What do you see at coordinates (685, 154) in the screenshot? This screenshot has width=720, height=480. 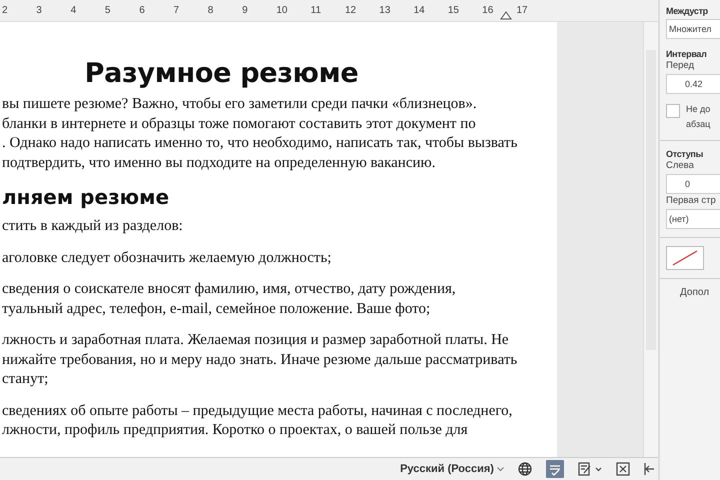 I see `section-label: Отступы` at bounding box center [685, 154].